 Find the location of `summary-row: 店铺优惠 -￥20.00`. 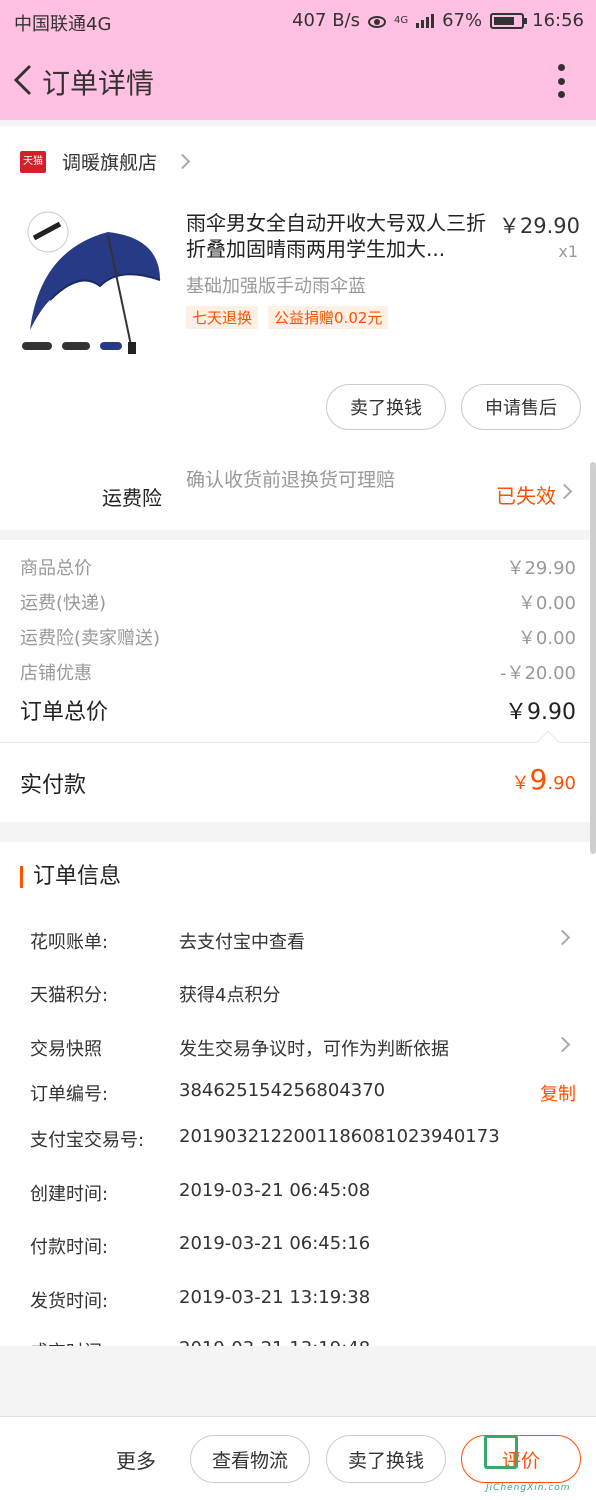

summary-row: 店铺优惠 -￥20.00 is located at coordinates (298, 672).